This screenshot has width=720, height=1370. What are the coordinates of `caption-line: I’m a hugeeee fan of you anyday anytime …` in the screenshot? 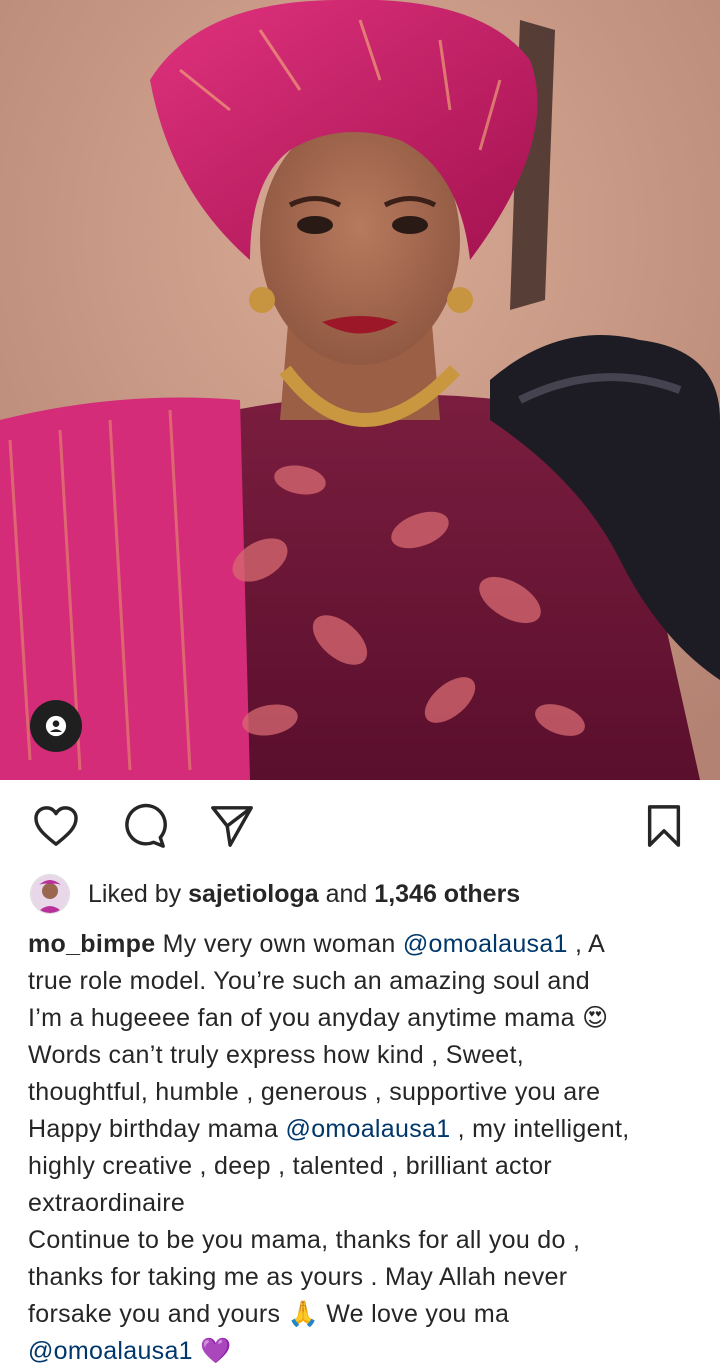 It's located at (318, 1018).